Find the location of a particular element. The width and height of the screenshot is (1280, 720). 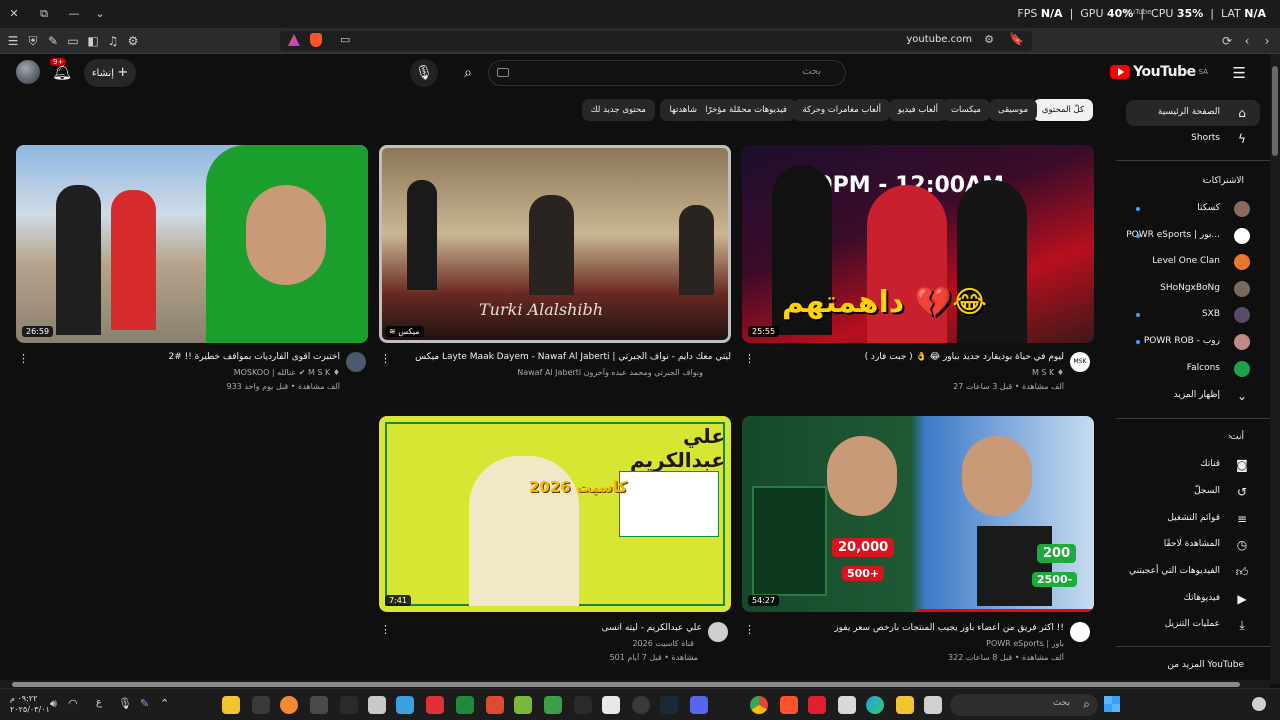

tray-chevron-up-icon: ⌃ is located at coordinates (164, 703).